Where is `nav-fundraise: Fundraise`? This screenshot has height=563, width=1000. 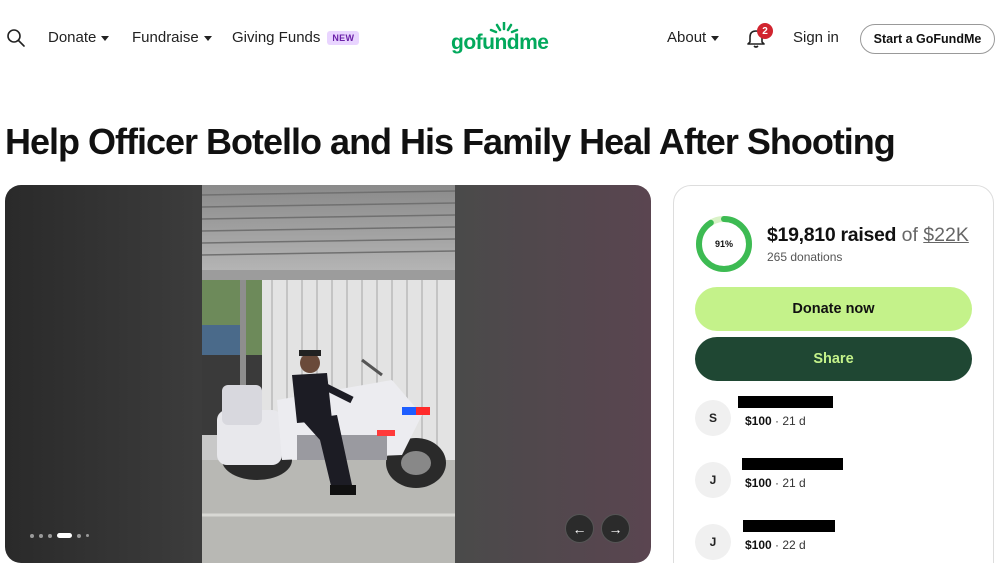
nav-fundraise: Fundraise is located at coordinates (172, 37).